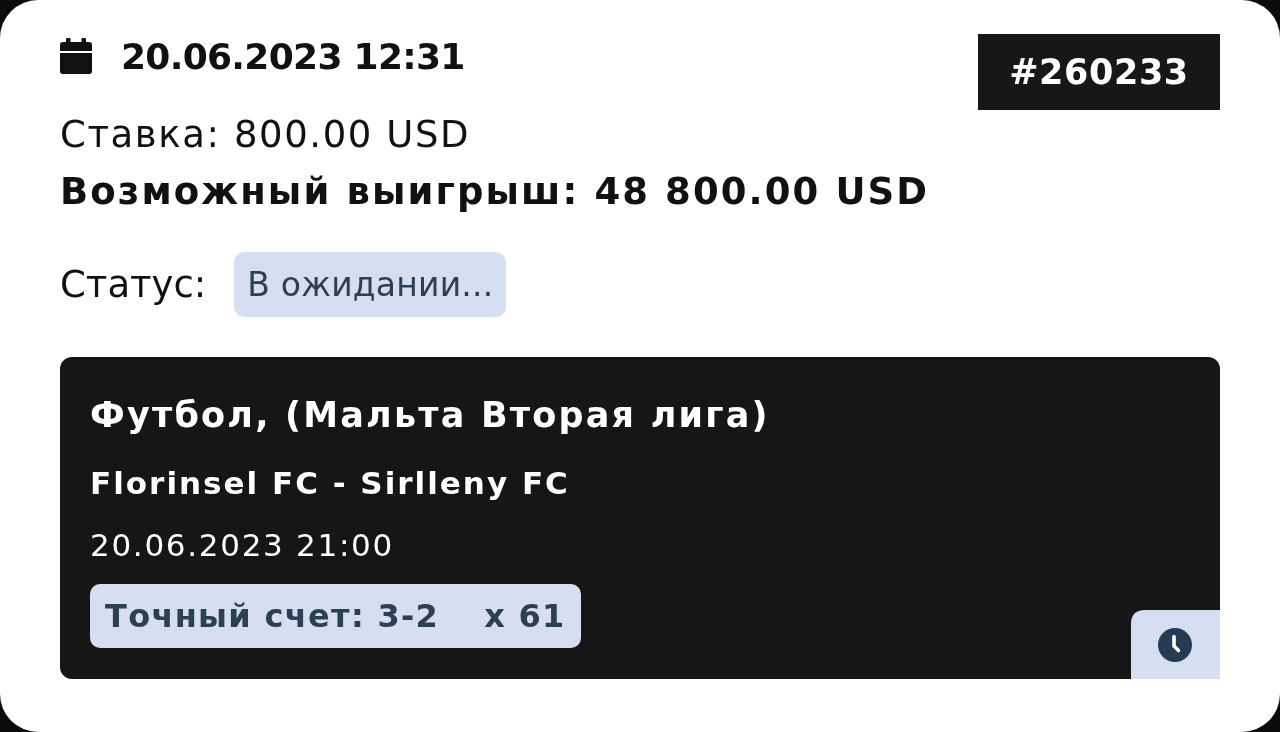 Image resolution: width=1280 pixels, height=732 pixels. Describe the element at coordinates (293, 56) in the screenshot. I see `bet-datetime: 20.06.2023 12:31` at that location.